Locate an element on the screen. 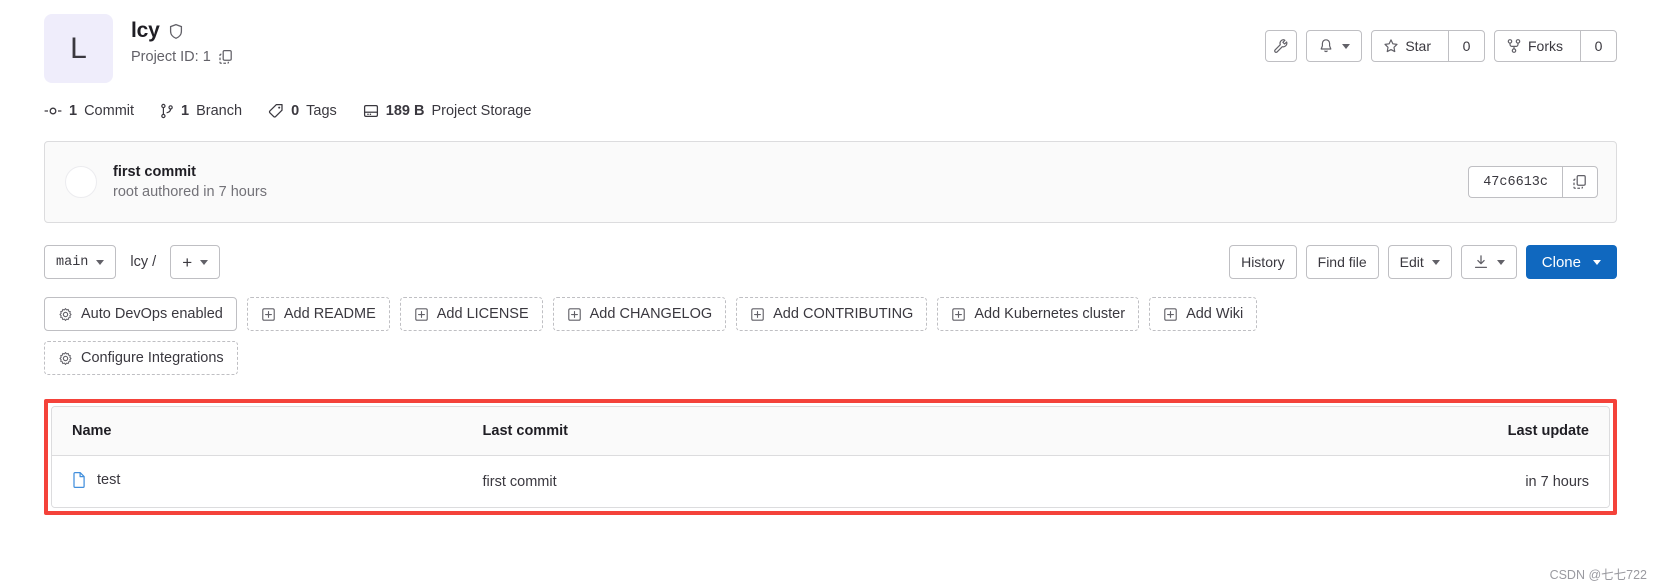  stat-commits: 1 Commit is located at coordinates (89, 111).